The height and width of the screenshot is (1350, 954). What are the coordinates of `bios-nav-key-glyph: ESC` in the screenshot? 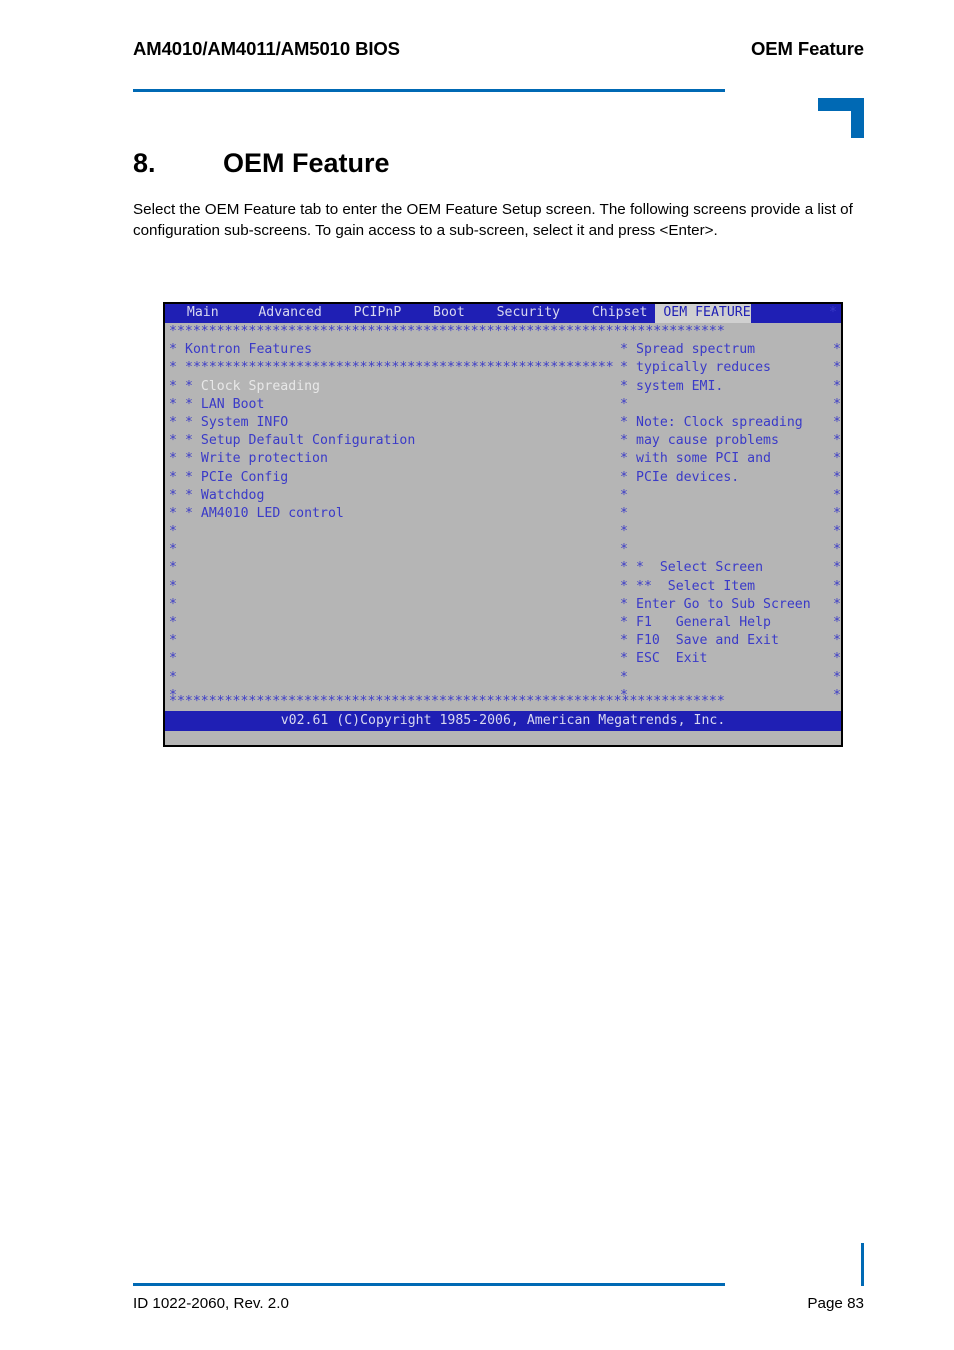 It's located at (648, 659).